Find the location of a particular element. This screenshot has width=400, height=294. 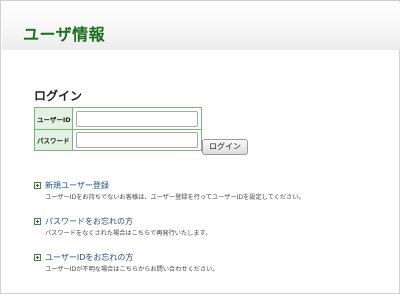

password-input is located at coordinates (137, 140).